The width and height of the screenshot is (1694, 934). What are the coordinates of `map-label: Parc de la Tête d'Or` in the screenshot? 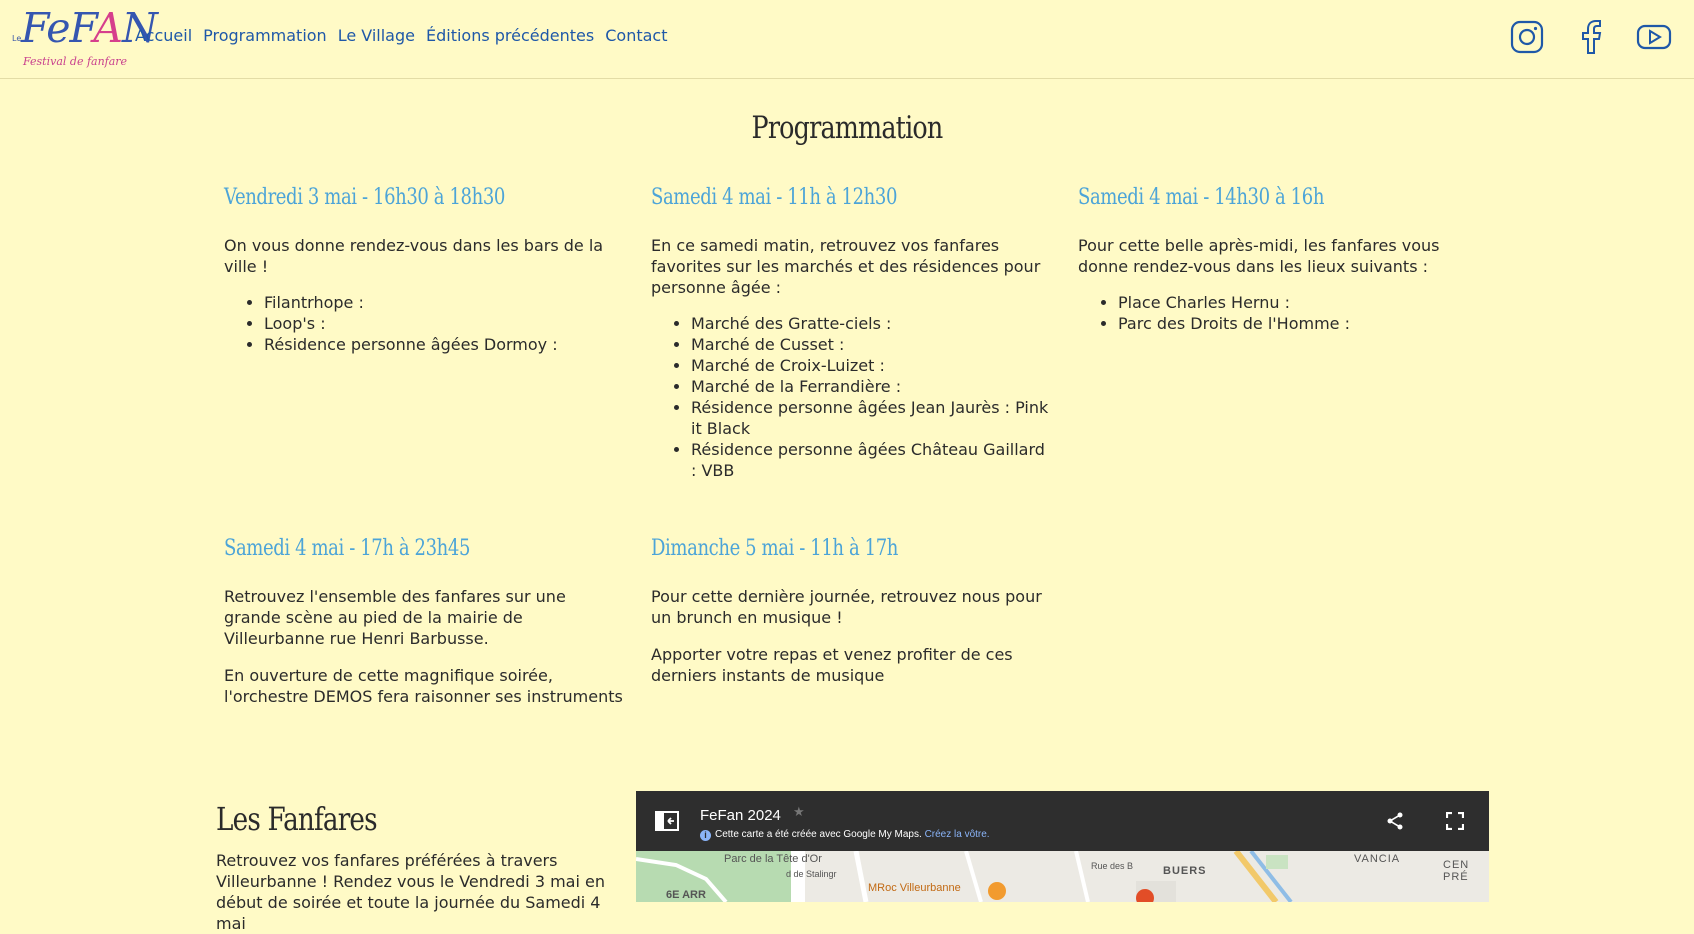 It's located at (773, 859).